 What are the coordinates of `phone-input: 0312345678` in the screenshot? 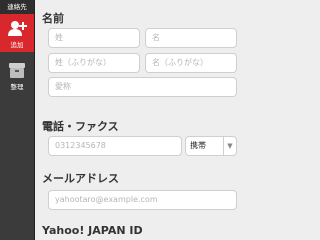 It's located at (115, 146).